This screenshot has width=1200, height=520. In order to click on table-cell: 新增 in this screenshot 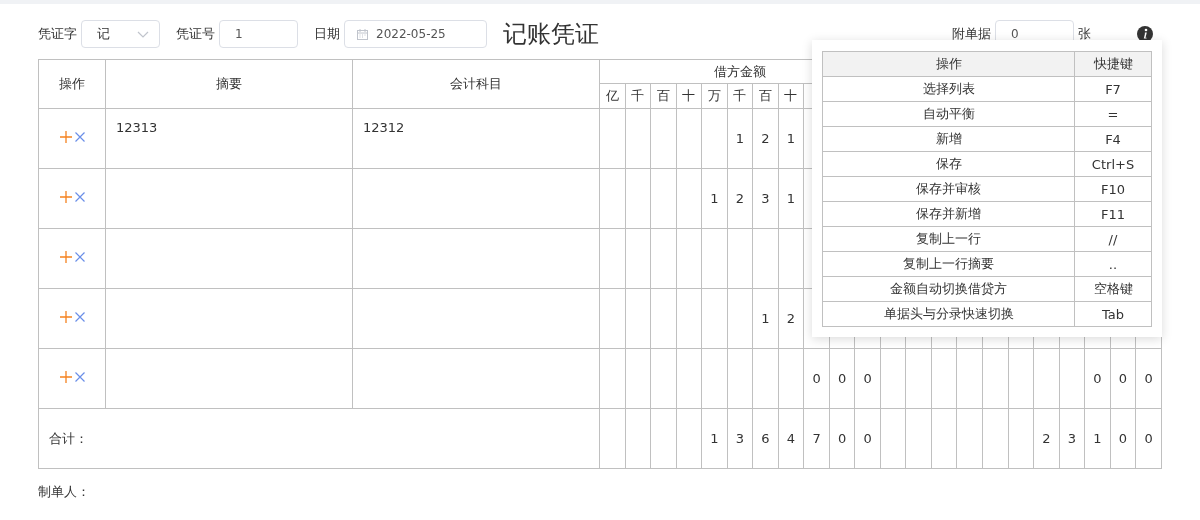, I will do `click(948, 139)`.